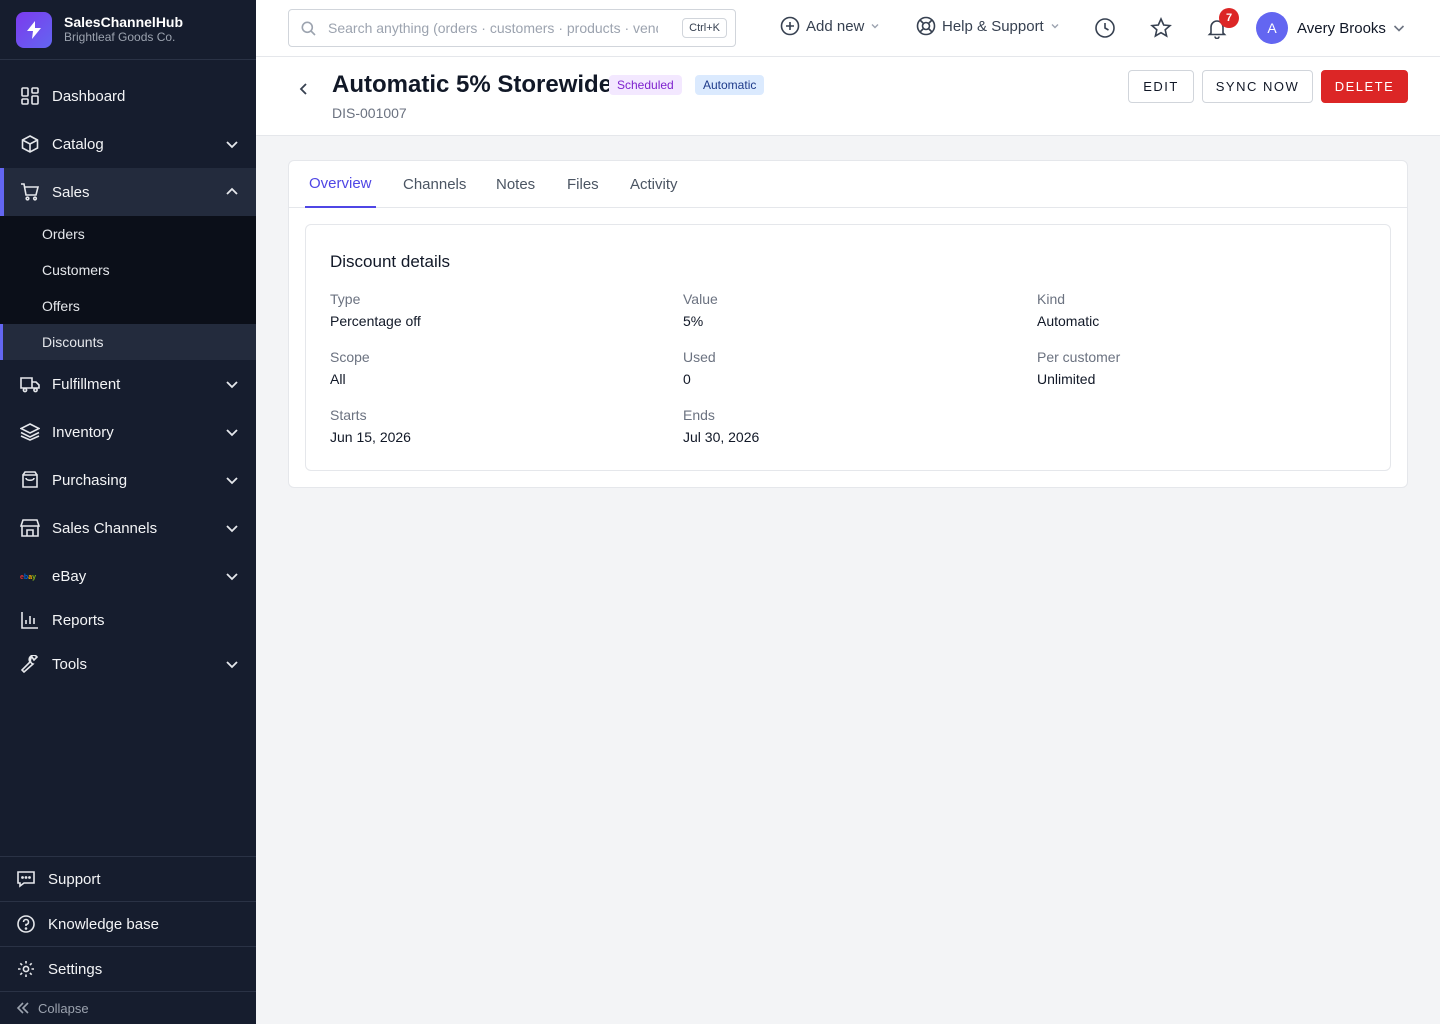  What do you see at coordinates (63, 1008) in the screenshot?
I see `collapse-label: Collapse` at bounding box center [63, 1008].